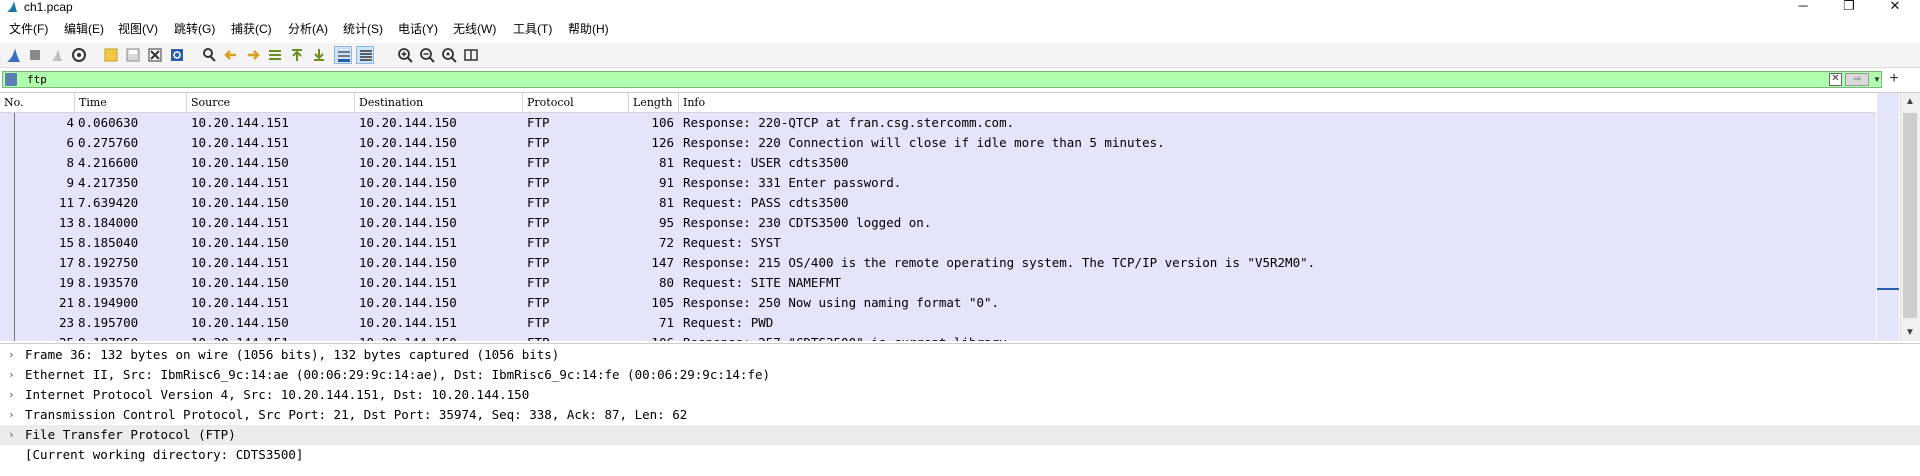  What do you see at coordinates (133, 55) in the screenshot?
I see `save-file-icon` at bounding box center [133, 55].